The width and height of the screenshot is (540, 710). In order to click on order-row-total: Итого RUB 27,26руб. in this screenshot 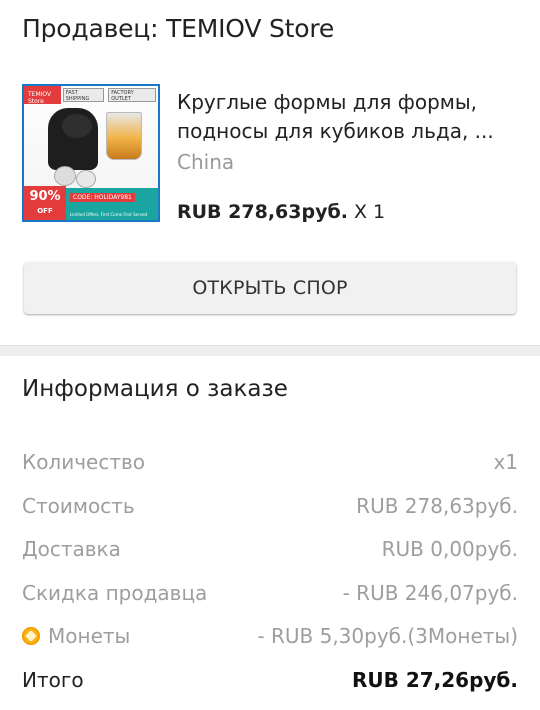, I will do `click(270, 683)`.